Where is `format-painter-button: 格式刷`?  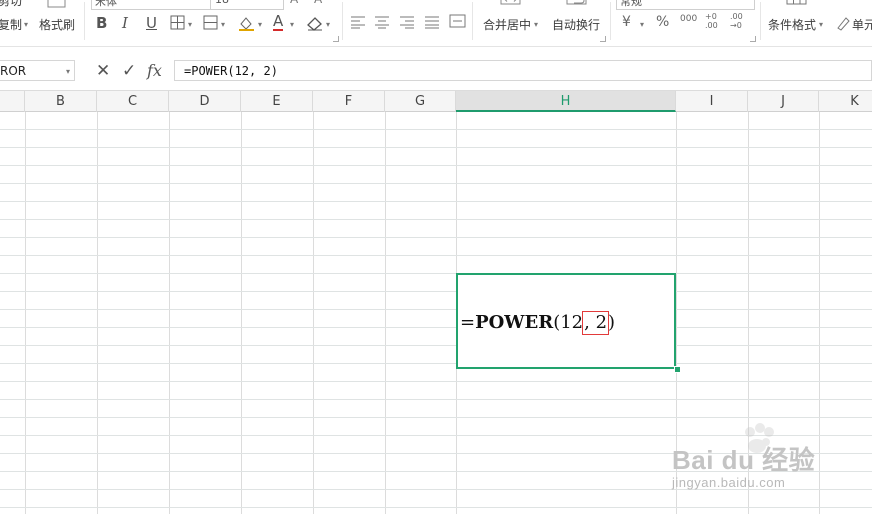
format-painter-button: 格式刷 is located at coordinates (57, 24).